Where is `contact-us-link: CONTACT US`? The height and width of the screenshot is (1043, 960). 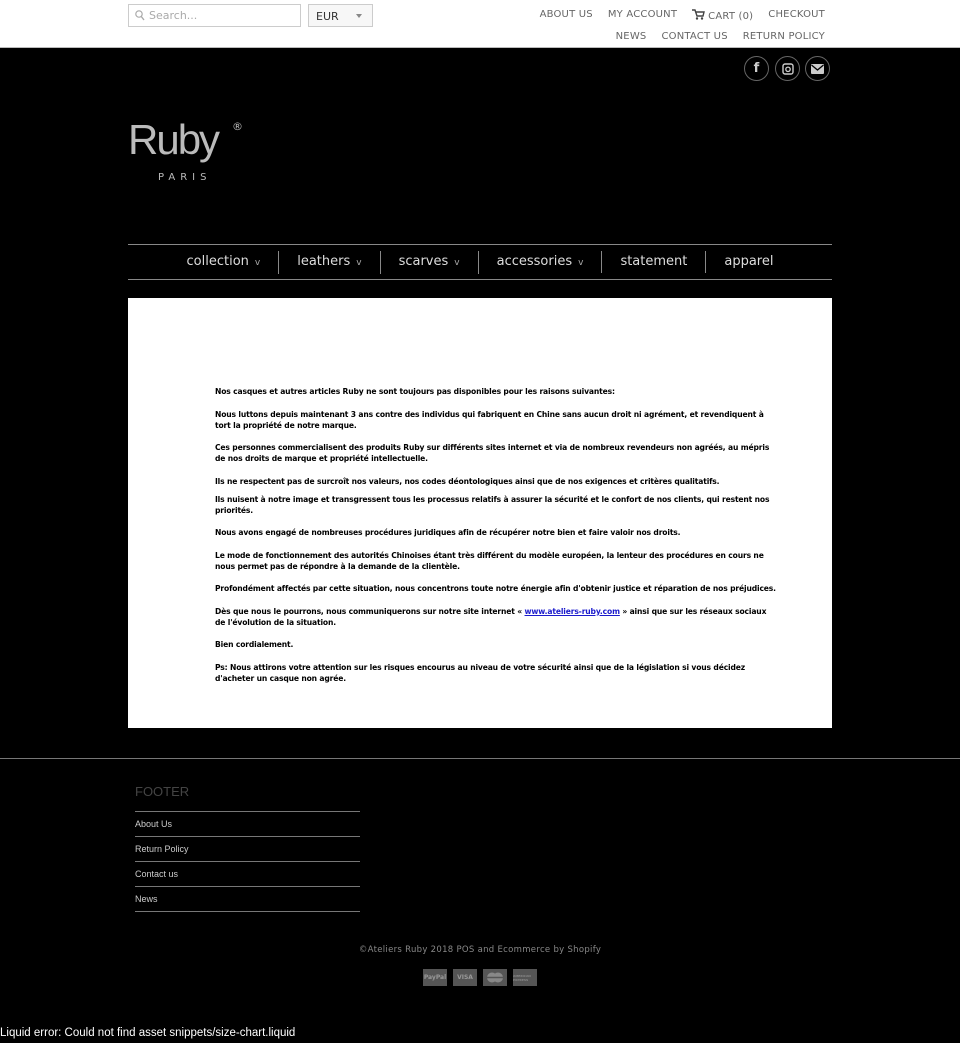
contact-us-link: CONTACT US is located at coordinates (694, 36).